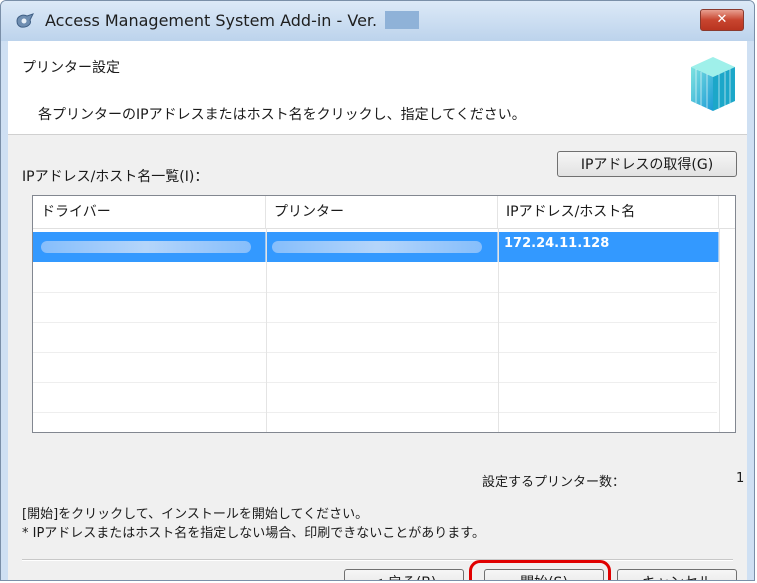 The height and width of the screenshot is (583, 757). Describe the element at coordinates (677, 574) in the screenshot. I see `cancel-button: キャンセル` at that location.